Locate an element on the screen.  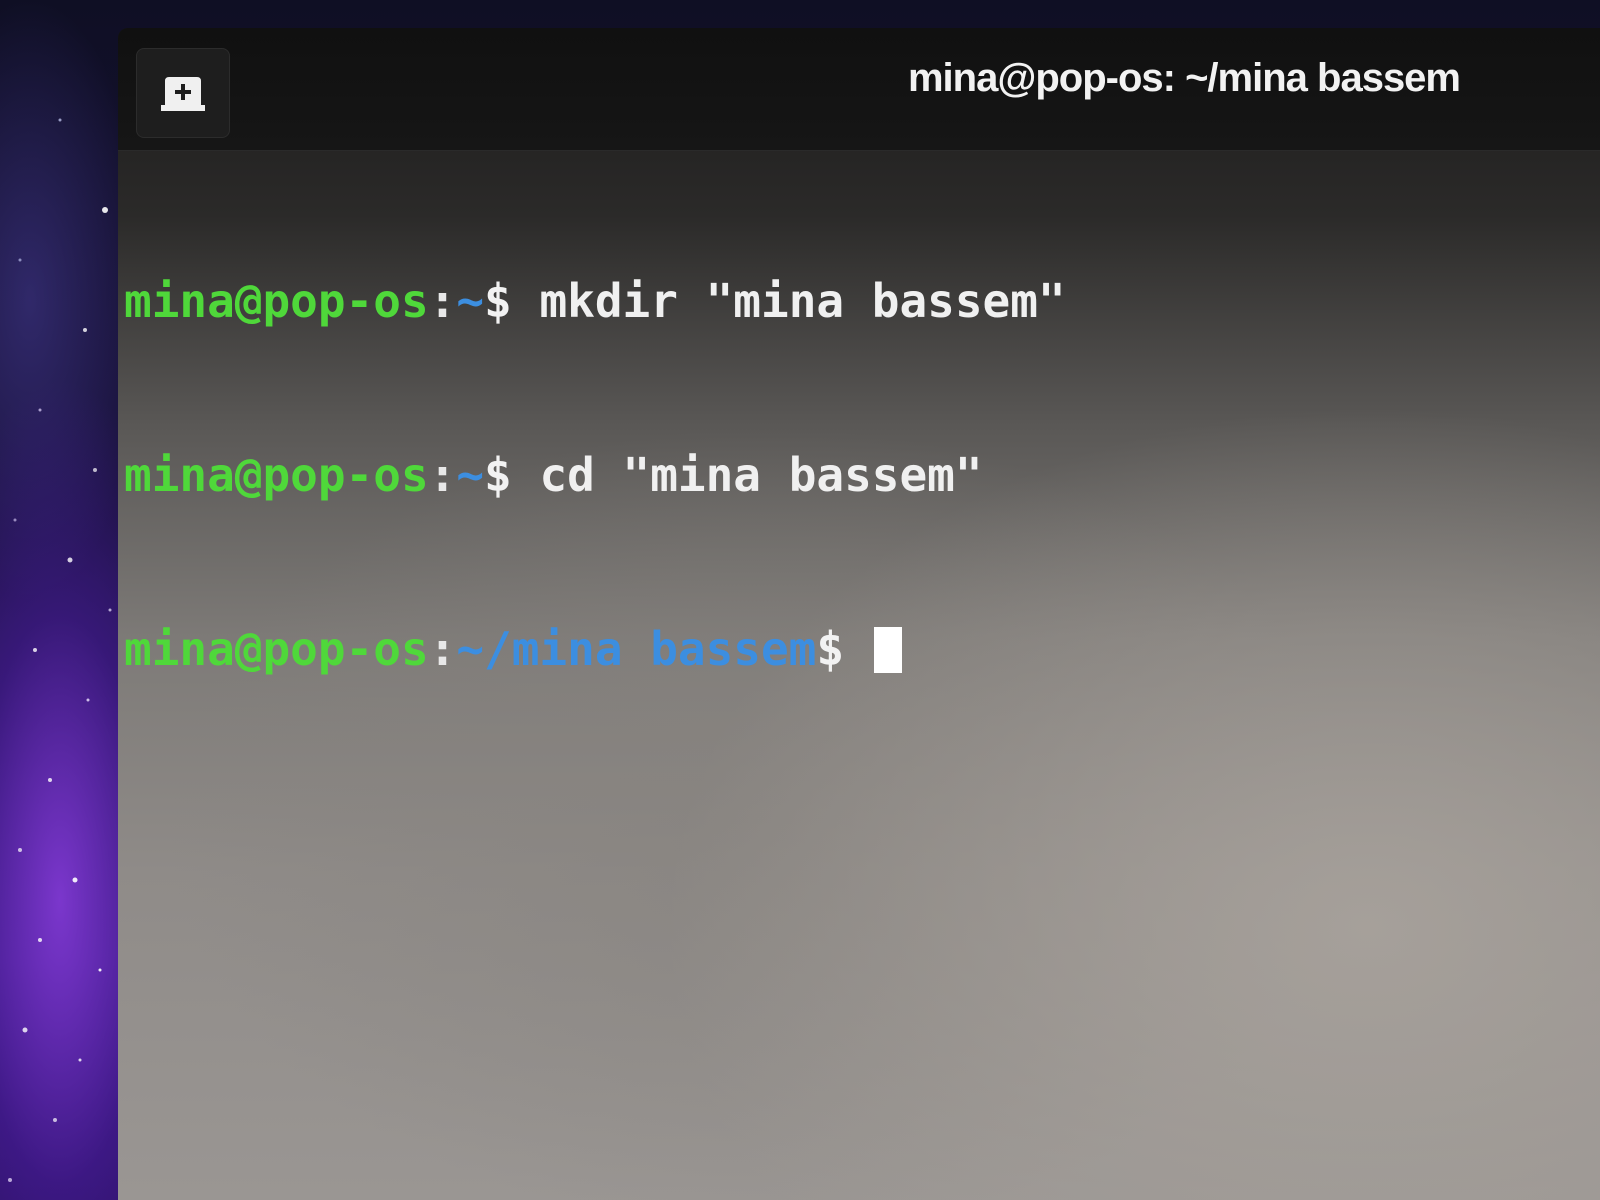
new-tab-icon is located at coordinates (183, 94).